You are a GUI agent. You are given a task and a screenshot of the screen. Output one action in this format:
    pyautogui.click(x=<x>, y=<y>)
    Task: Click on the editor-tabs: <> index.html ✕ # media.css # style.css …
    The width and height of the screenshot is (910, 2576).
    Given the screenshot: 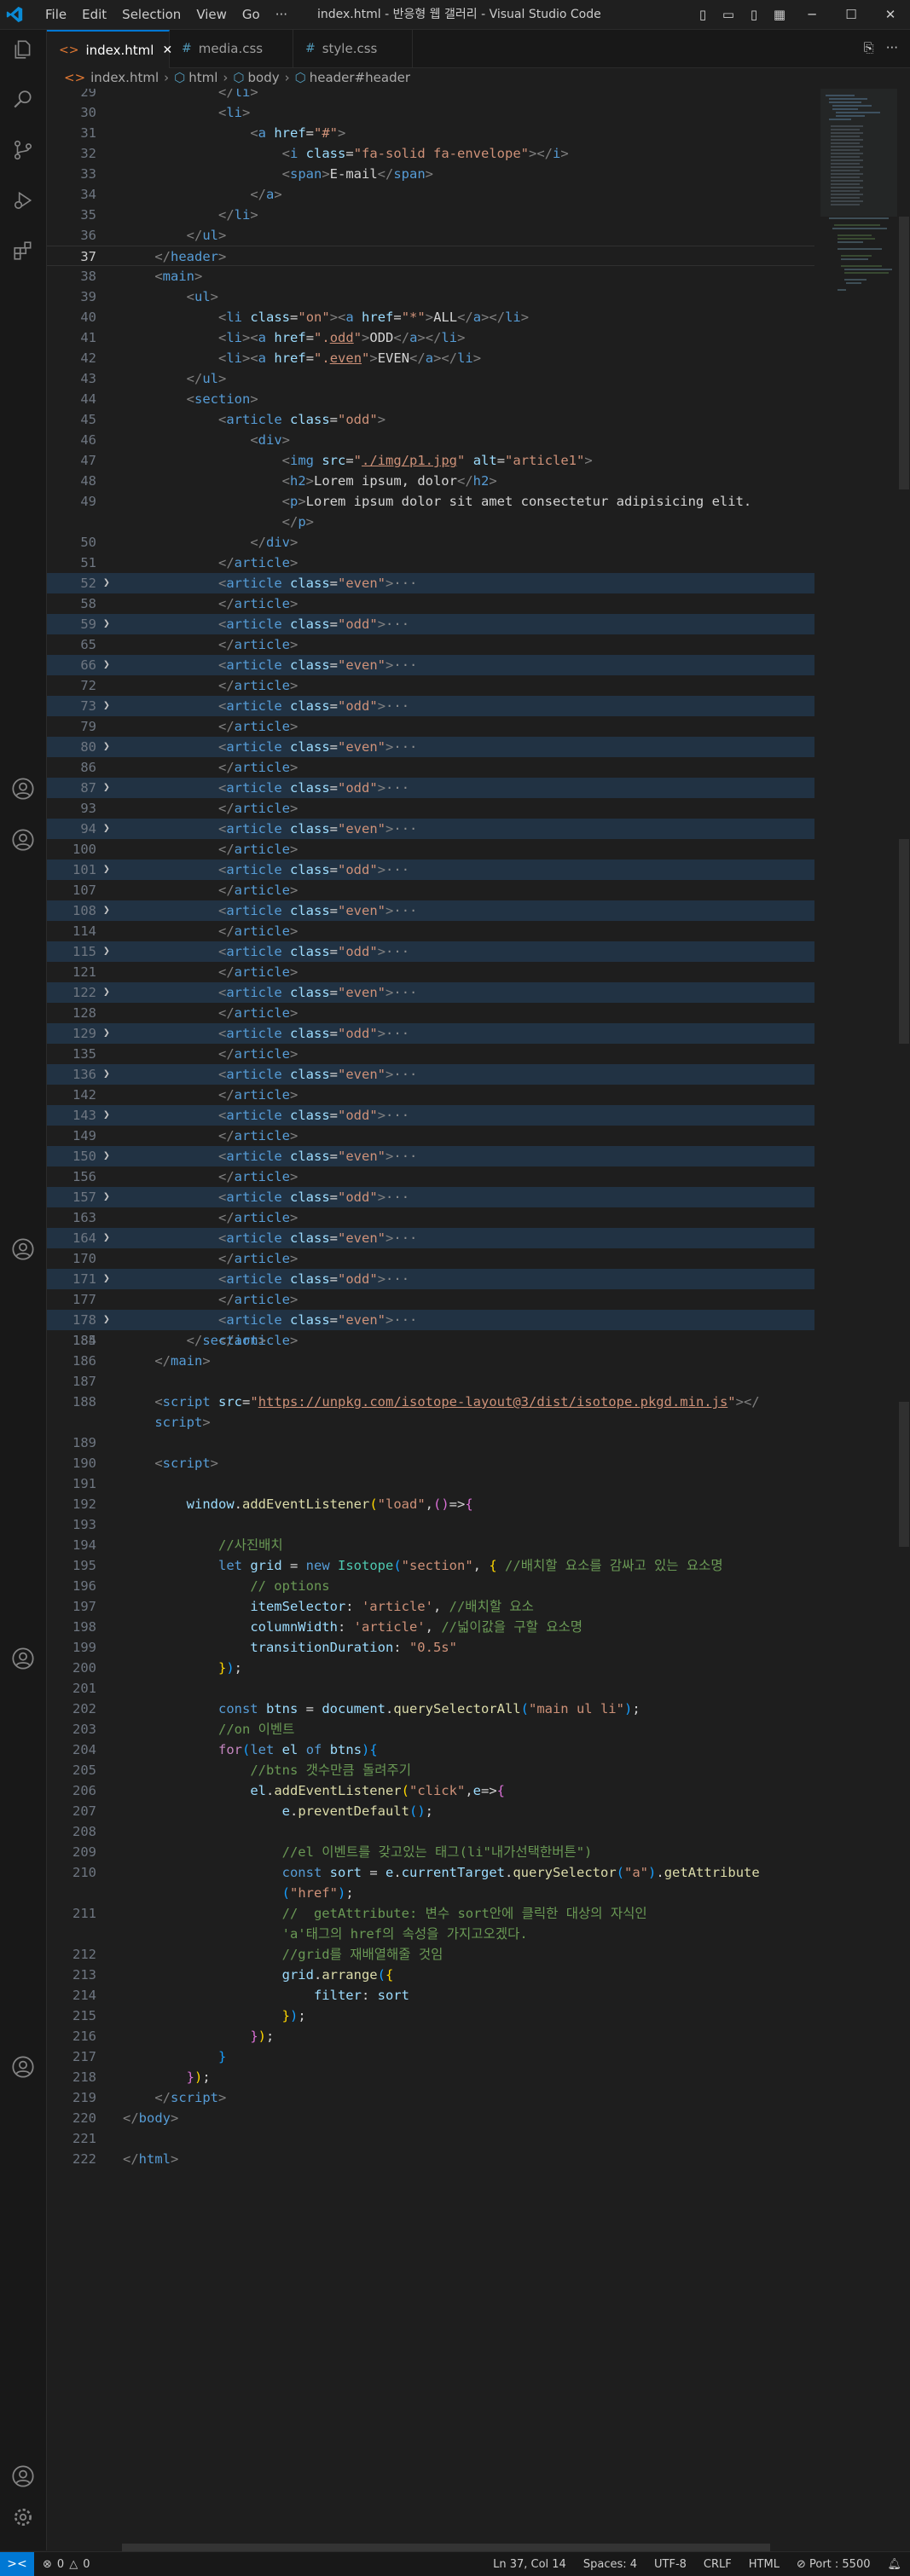 What is the action you would take?
    pyautogui.click(x=478, y=49)
    